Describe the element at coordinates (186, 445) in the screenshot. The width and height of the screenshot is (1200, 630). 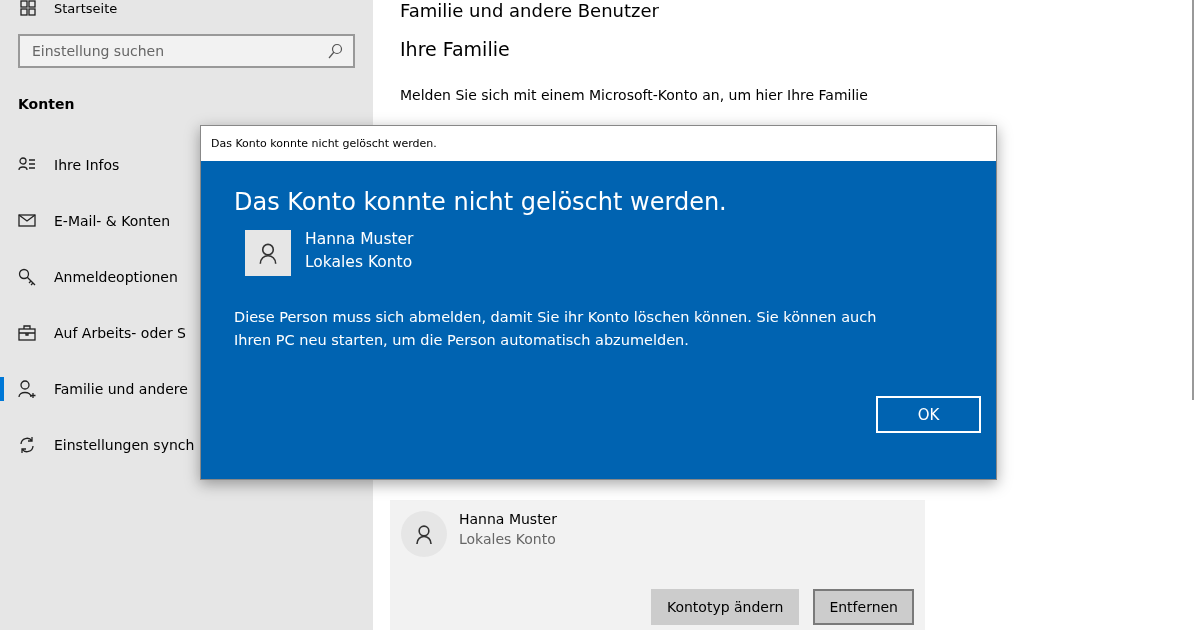
I see `nav-item: Einstellungen synch` at that location.